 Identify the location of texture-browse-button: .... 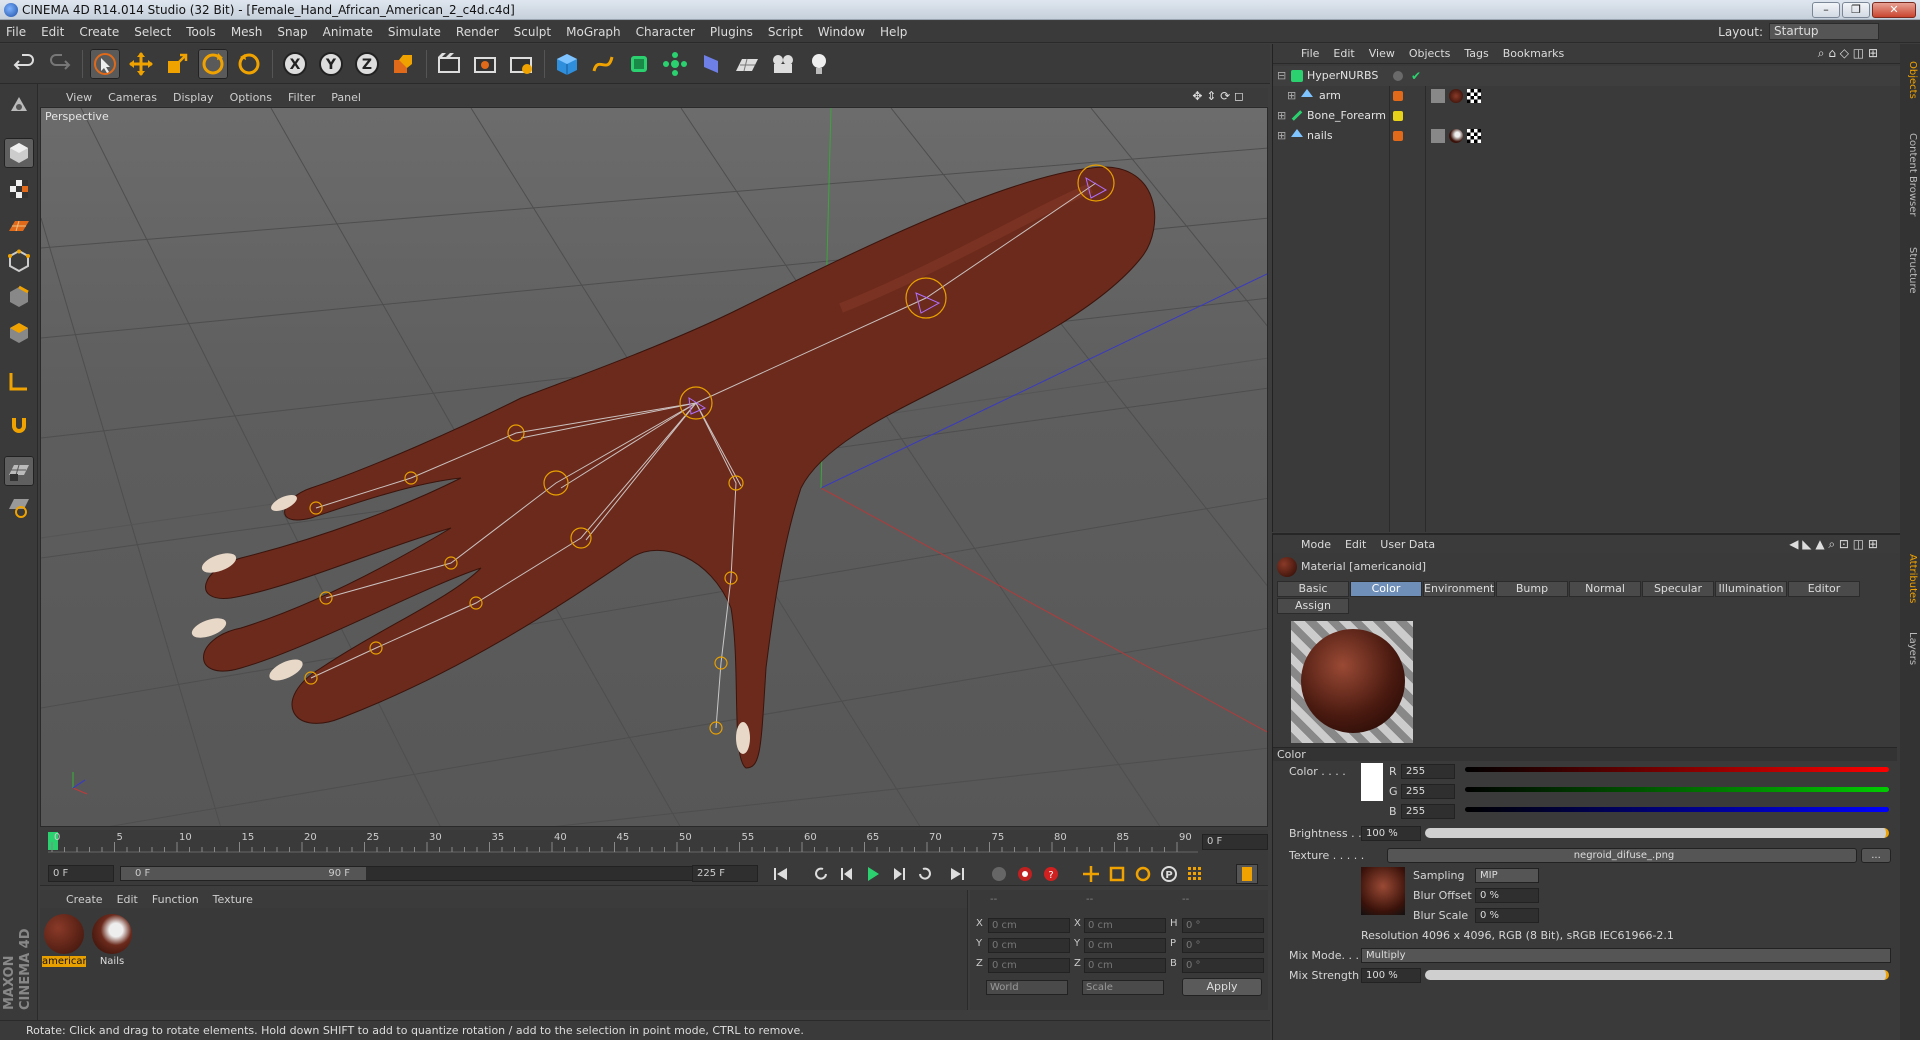
(1876, 855).